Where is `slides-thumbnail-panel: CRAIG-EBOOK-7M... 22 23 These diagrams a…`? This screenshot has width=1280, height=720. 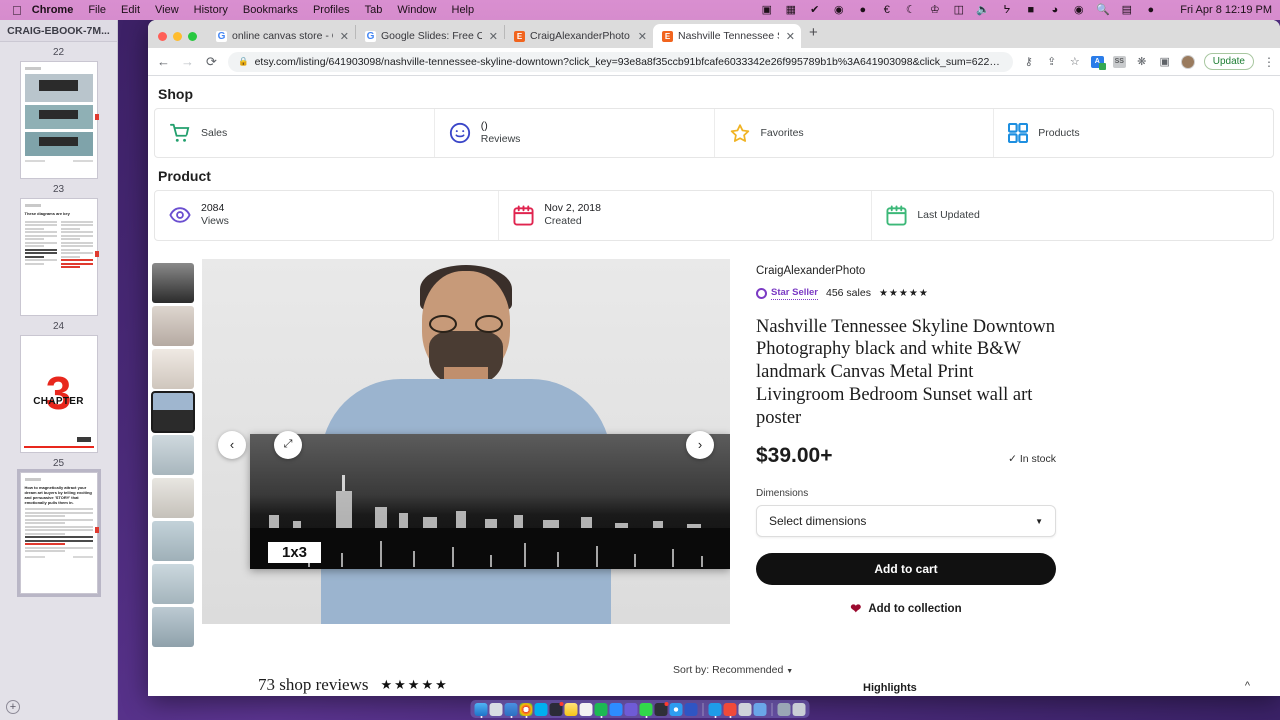 slides-thumbnail-panel: CRAIG-EBOOK-7M... 22 23 These diagrams a… is located at coordinates (59, 370).